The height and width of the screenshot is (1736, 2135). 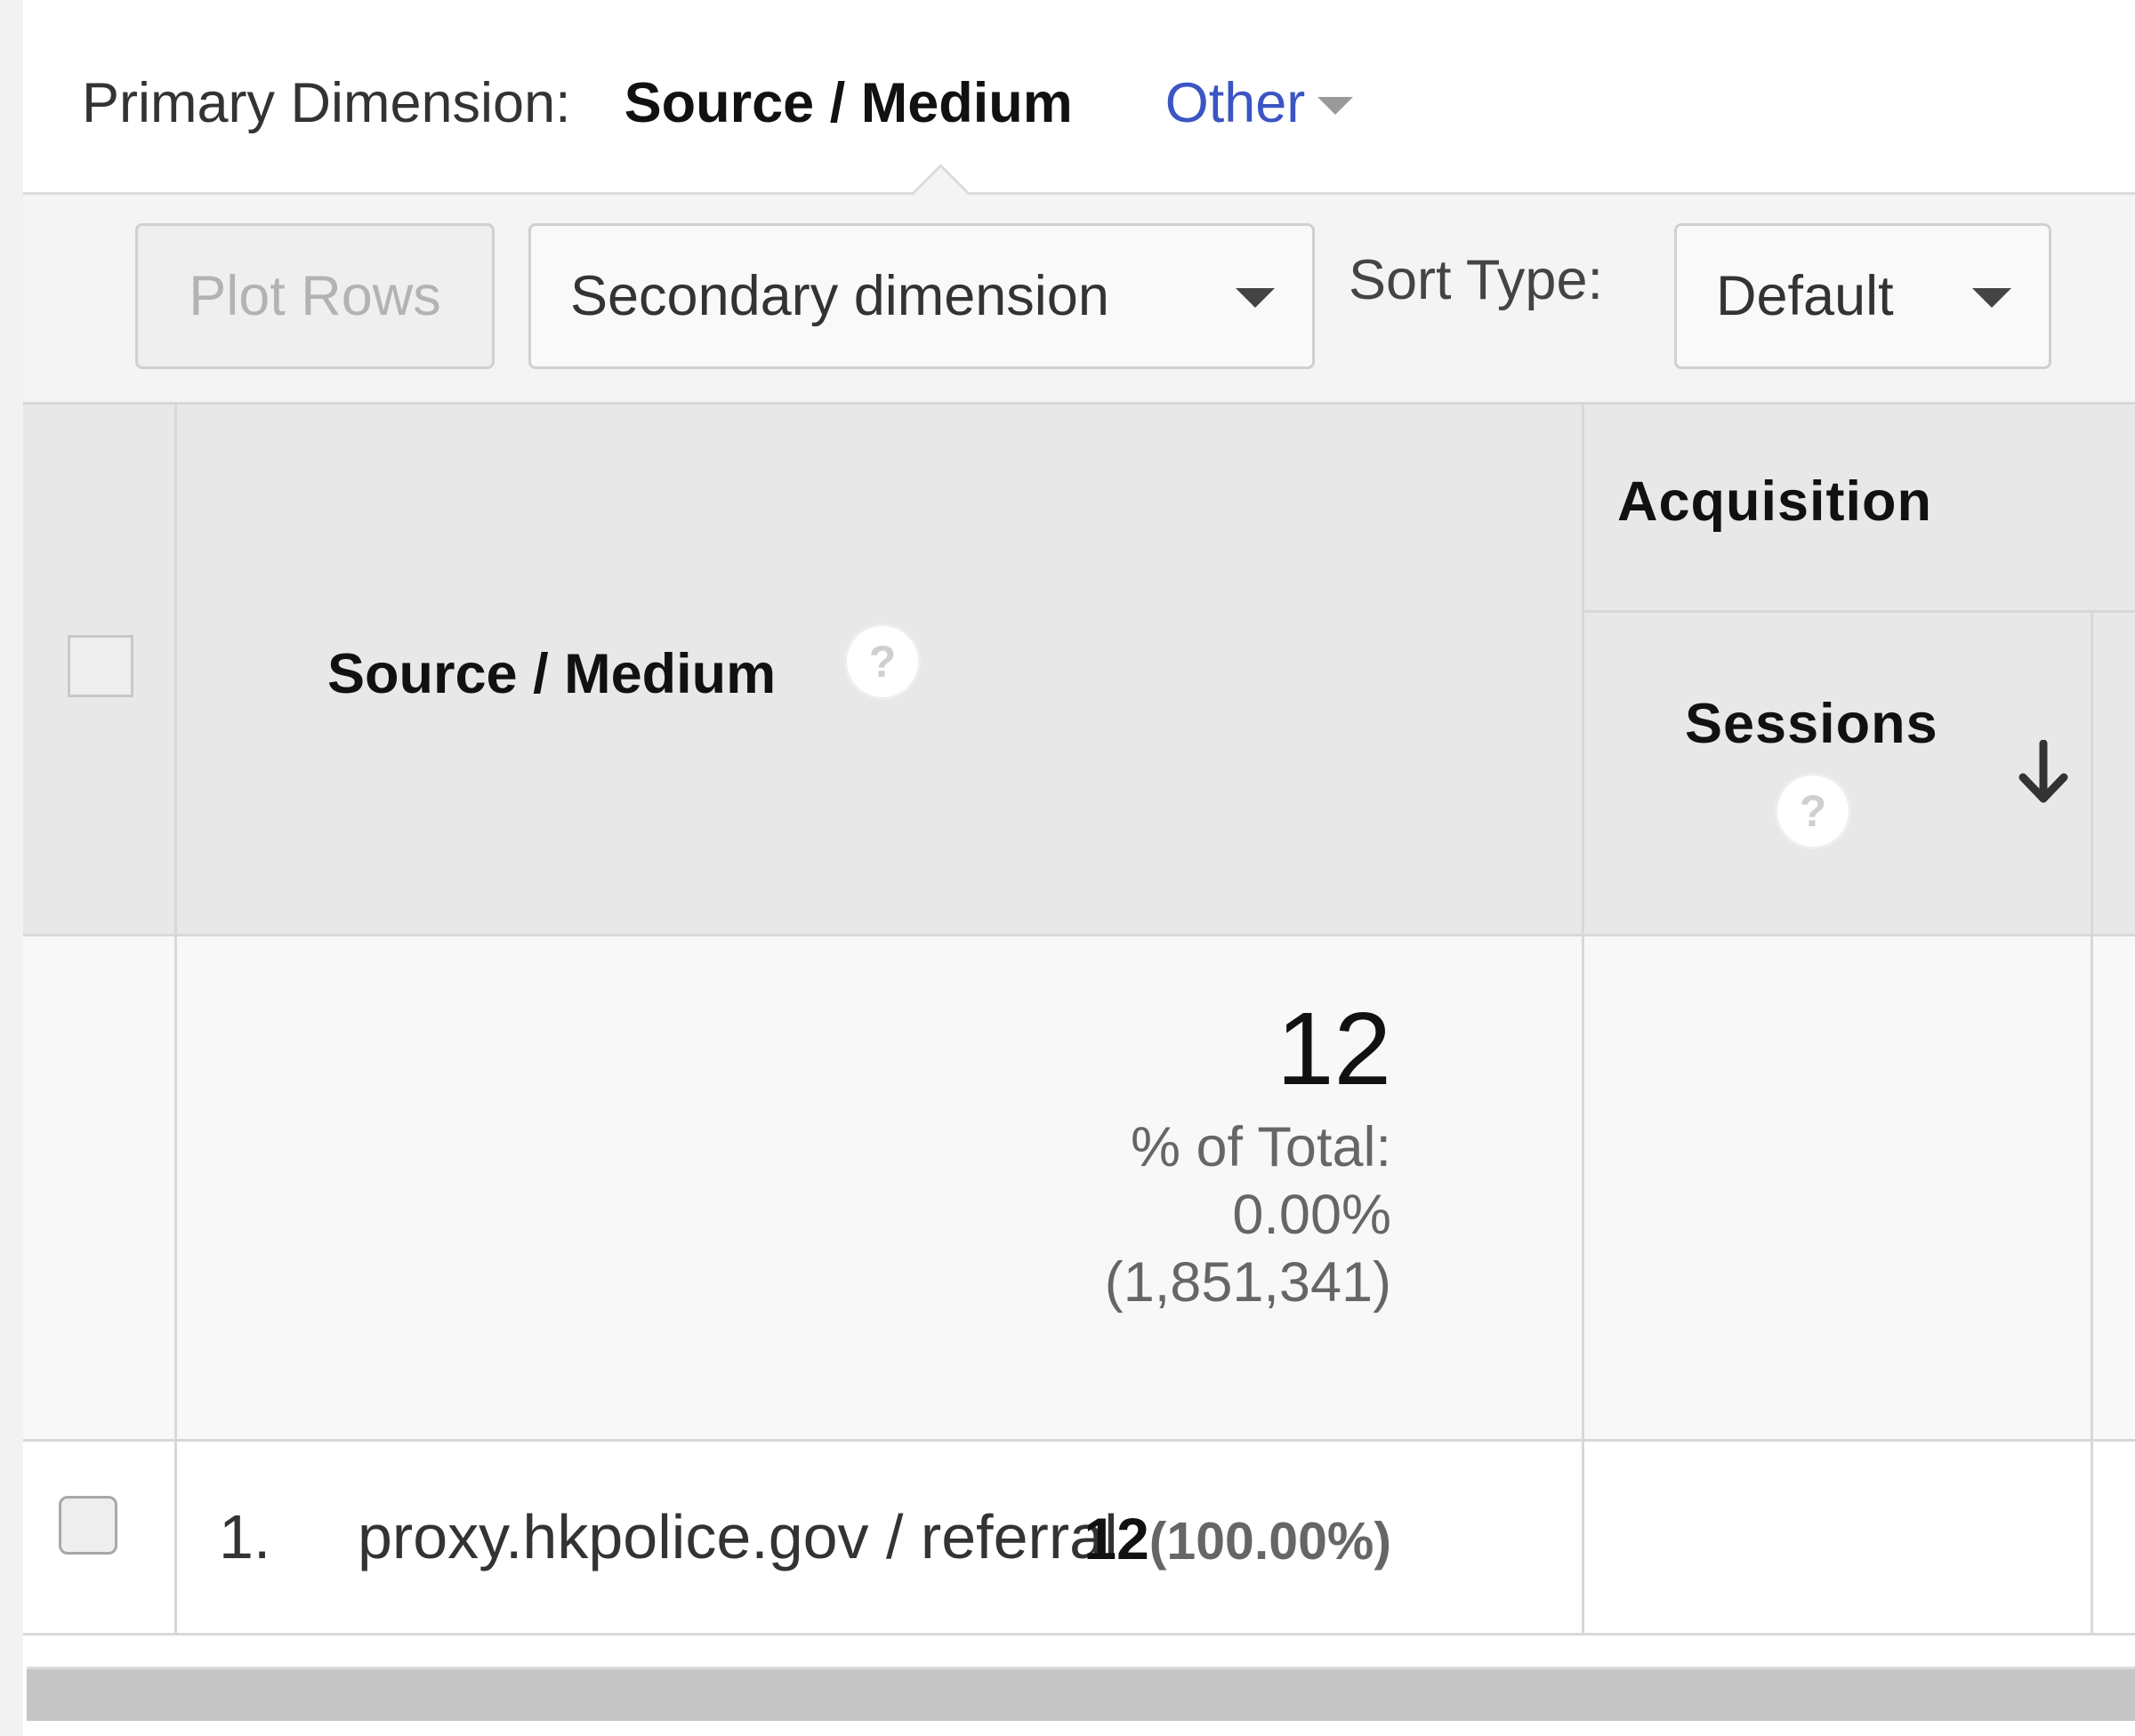 What do you see at coordinates (1805, 296) in the screenshot?
I see `sort-type-value: Default` at bounding box center [1805, 296].